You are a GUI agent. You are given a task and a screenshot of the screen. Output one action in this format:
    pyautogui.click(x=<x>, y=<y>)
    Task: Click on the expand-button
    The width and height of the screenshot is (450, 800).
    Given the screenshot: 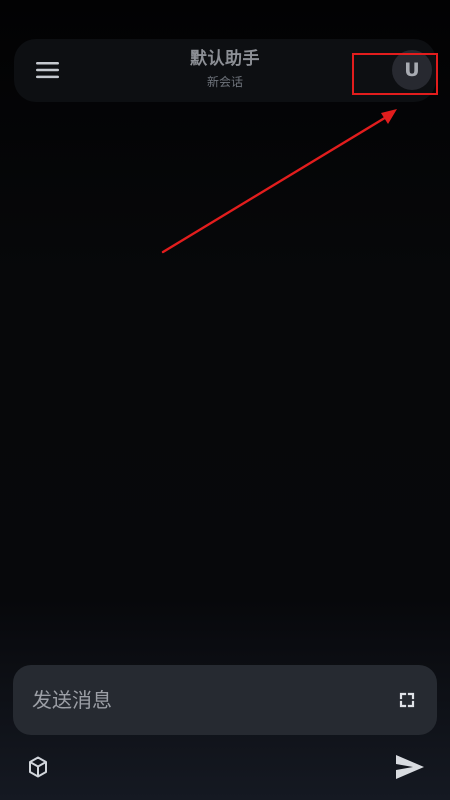 What is the action you would take?
    pyautogui.click(x=407, y=700)
    